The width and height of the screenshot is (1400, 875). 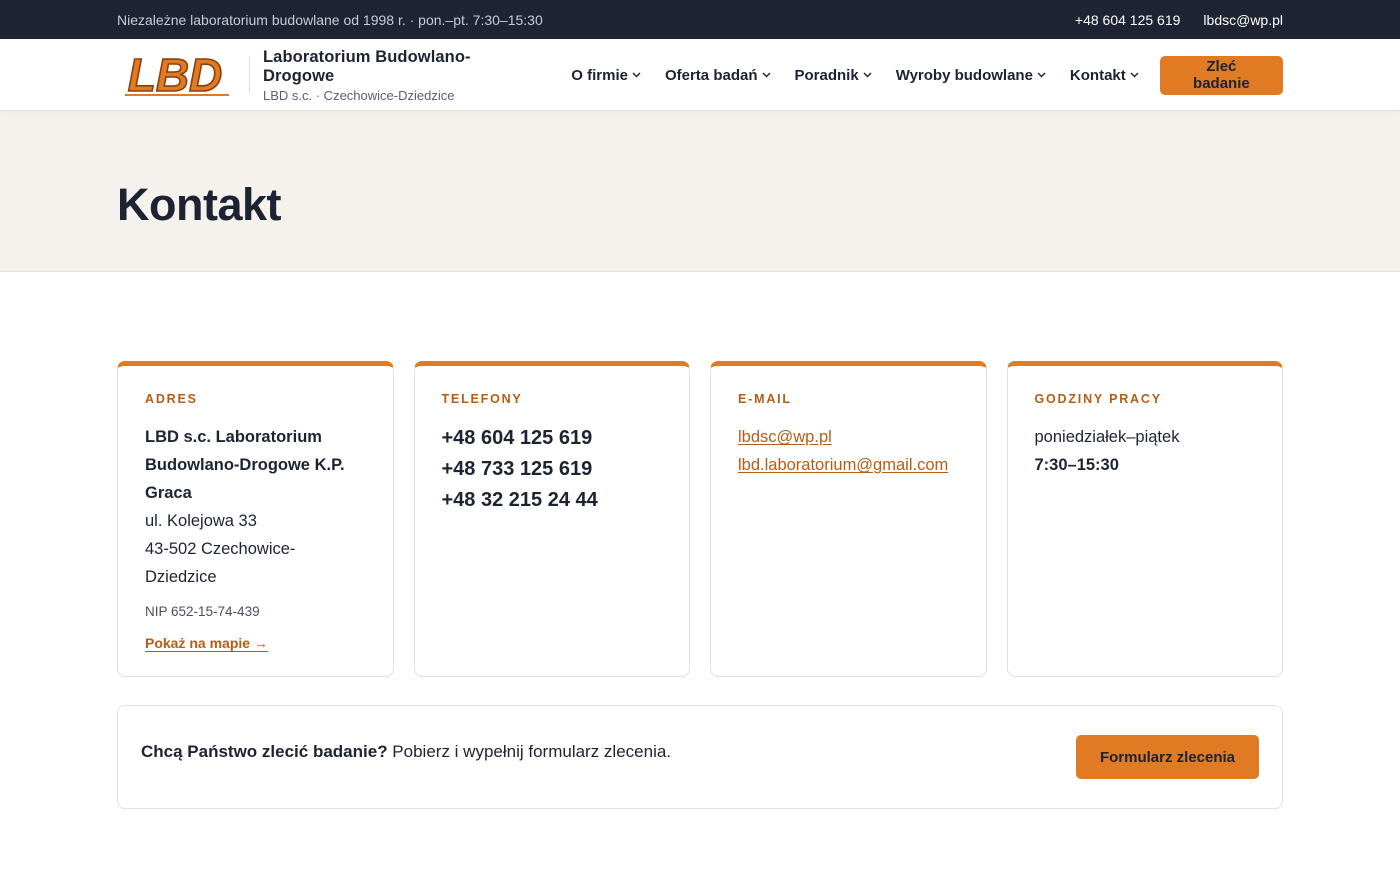 I want to click on street-address: ul. Kolejowa 33, so click(x=201, y=521).